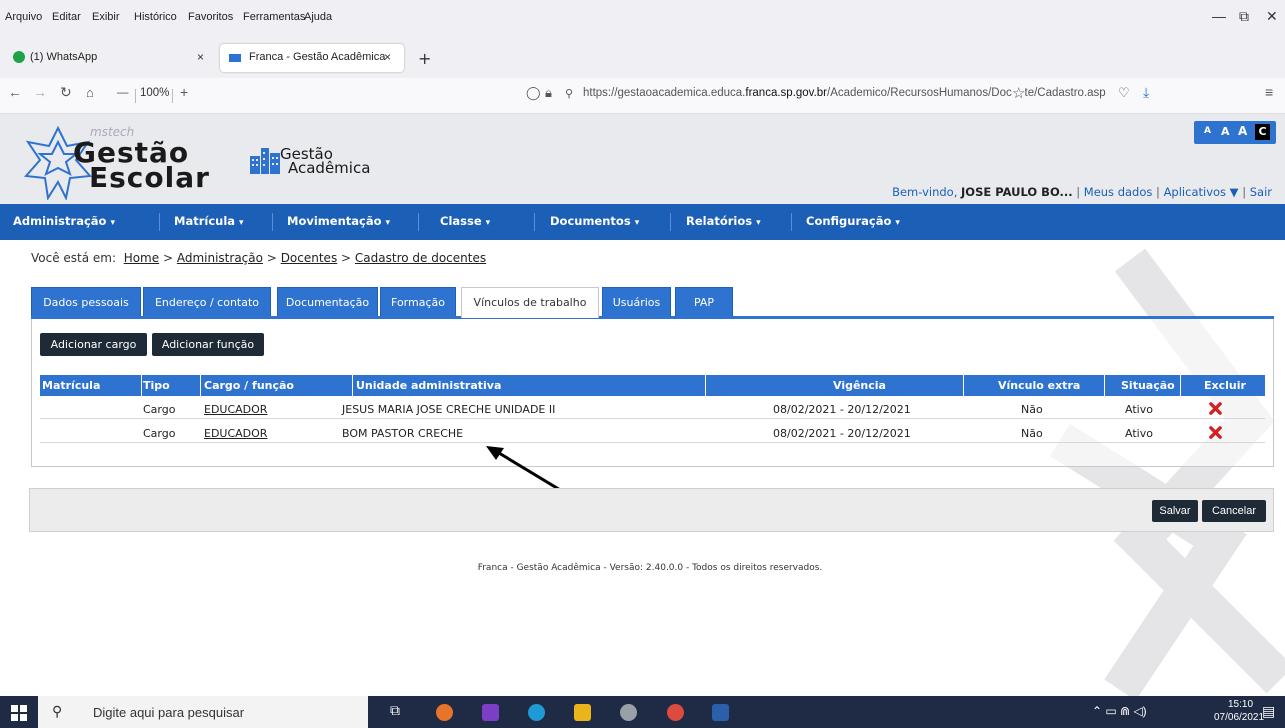  I want to click on tab-label: (1) WhatsApp, so click(64, 57).